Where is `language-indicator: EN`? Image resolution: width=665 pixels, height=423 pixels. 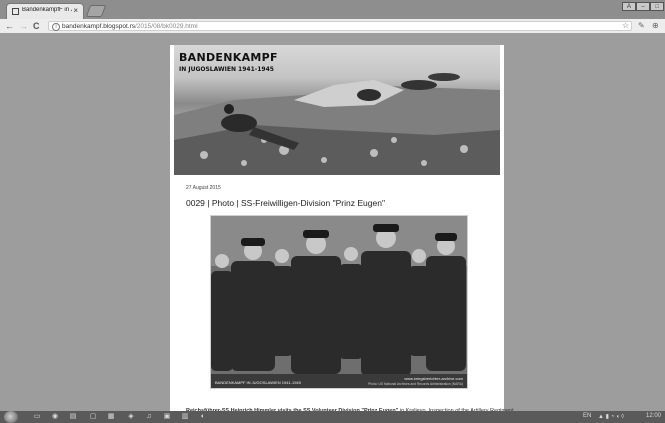
language-indicator: EN is located at coordinates (587, 416).